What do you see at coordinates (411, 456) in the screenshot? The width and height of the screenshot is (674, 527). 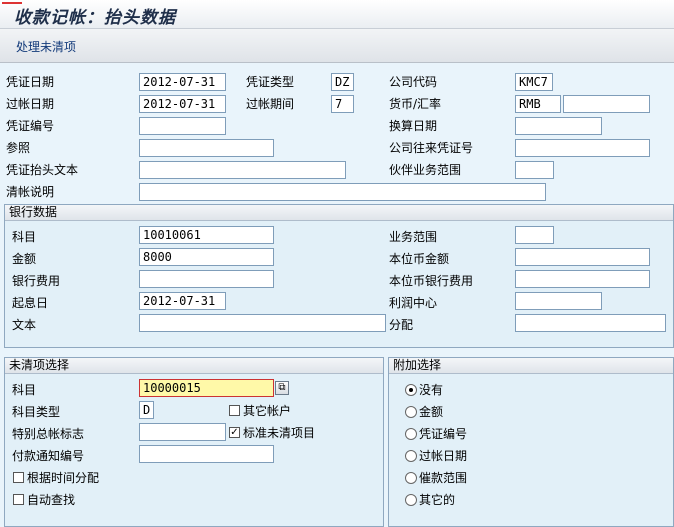 I see `radio-posting-date` at bounding box center [411, 456].